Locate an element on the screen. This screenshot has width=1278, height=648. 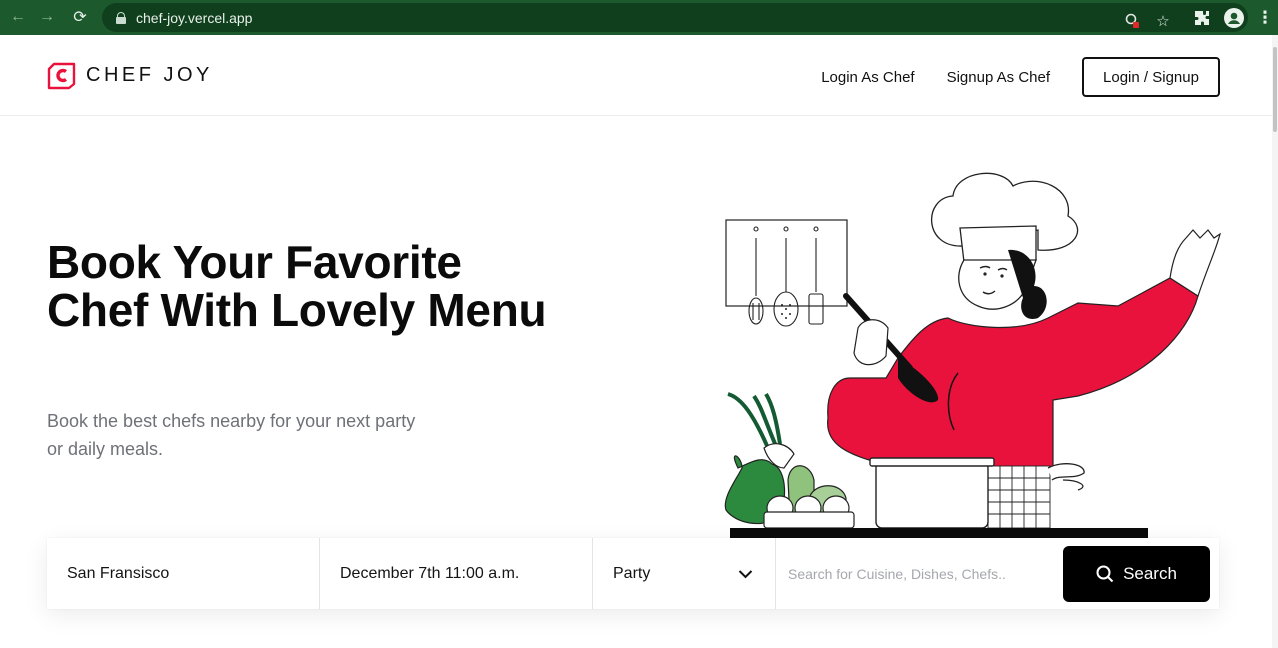
browser-menu-icon: ⋮ is located at coordinates (1265, 17).